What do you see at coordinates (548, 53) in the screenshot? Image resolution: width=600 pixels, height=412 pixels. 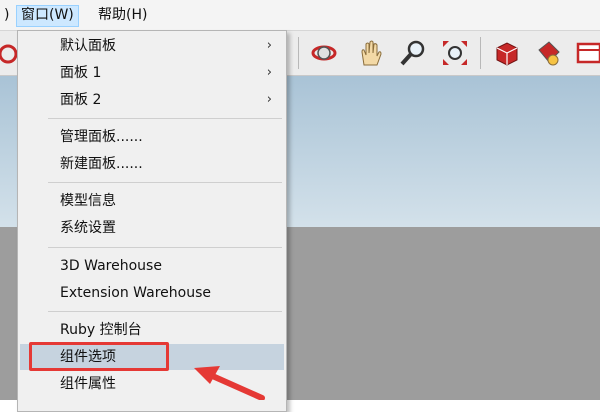 I see `paint-bucket-icon` at bounding box center [548, 53].